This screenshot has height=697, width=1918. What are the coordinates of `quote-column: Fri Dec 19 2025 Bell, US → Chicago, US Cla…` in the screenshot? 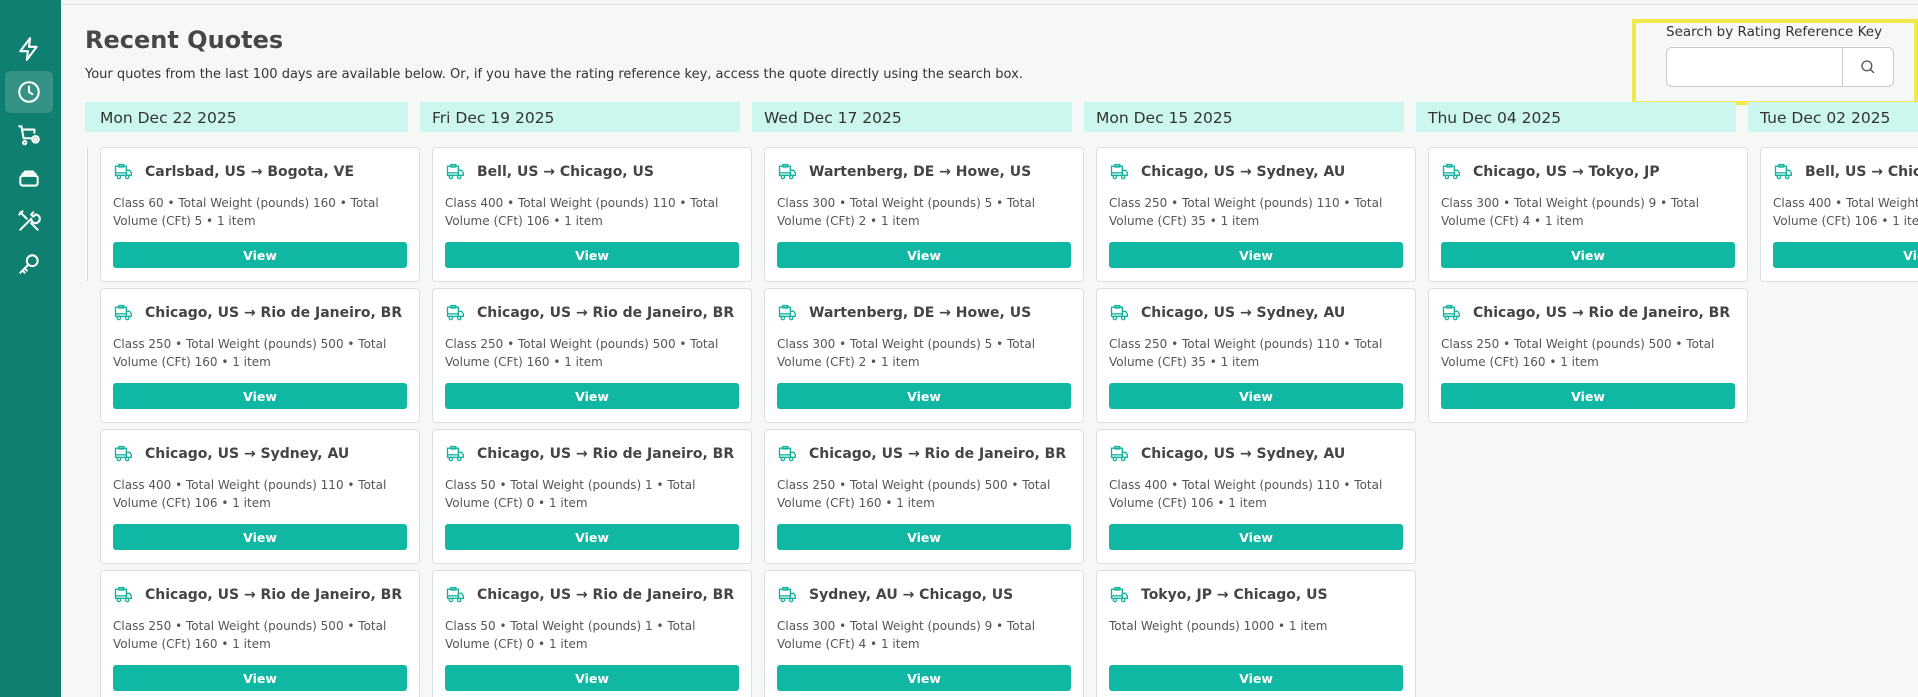 It's located at (586, 399).